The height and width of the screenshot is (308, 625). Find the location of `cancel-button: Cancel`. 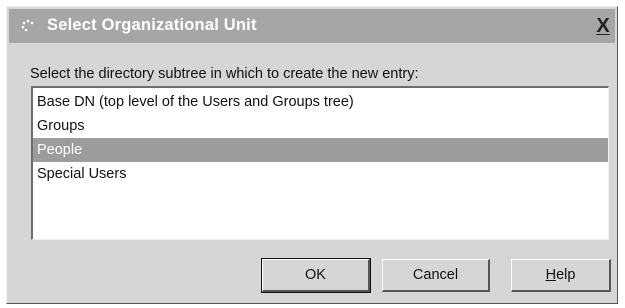

cancel-button: Cancel is located at coordinates (436, 275).